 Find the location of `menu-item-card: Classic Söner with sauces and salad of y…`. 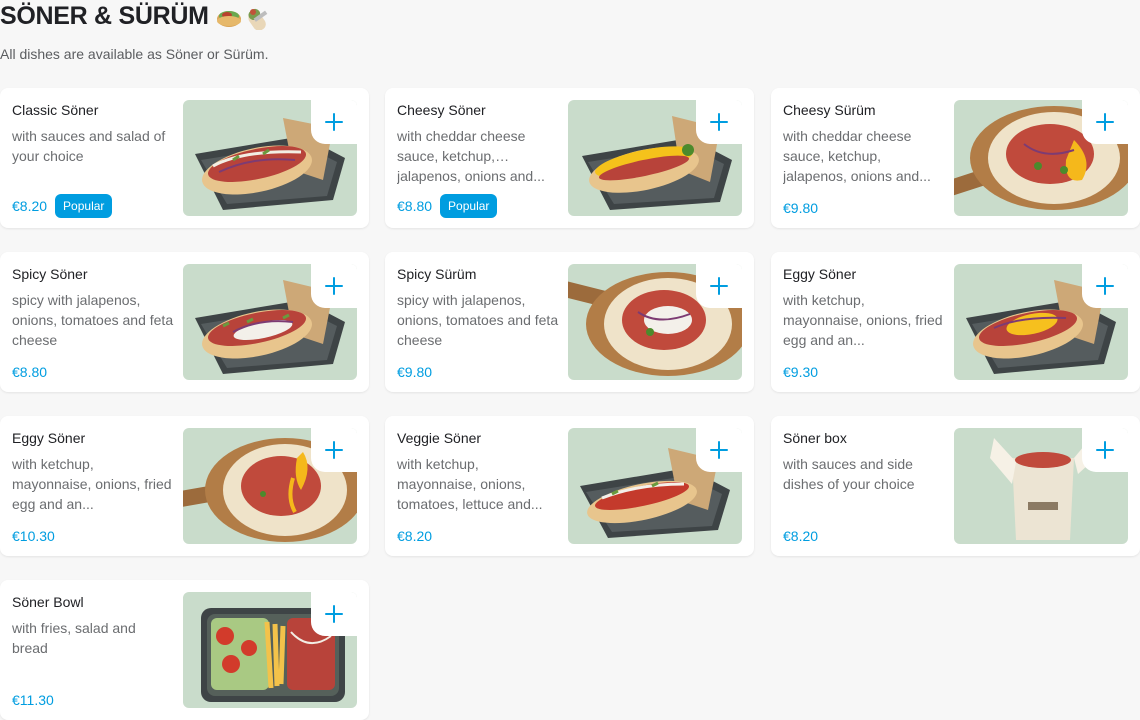

menu-item-card: Classic Söner with sauces and salad of y… is located at coordinates (184, 158).